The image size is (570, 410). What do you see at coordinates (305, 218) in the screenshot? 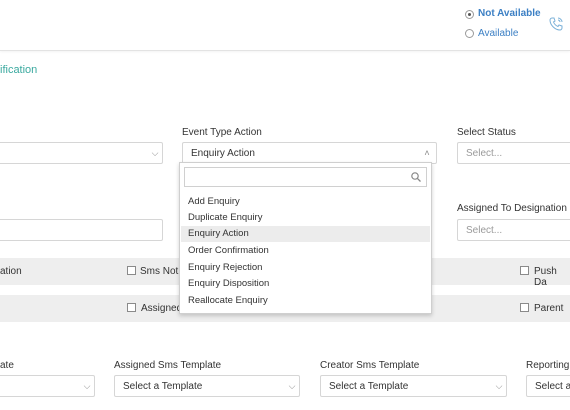
I see `dropdown-item-duplicate-enquiry: Duplicate Enquiry` at bounding box center [305, 218].